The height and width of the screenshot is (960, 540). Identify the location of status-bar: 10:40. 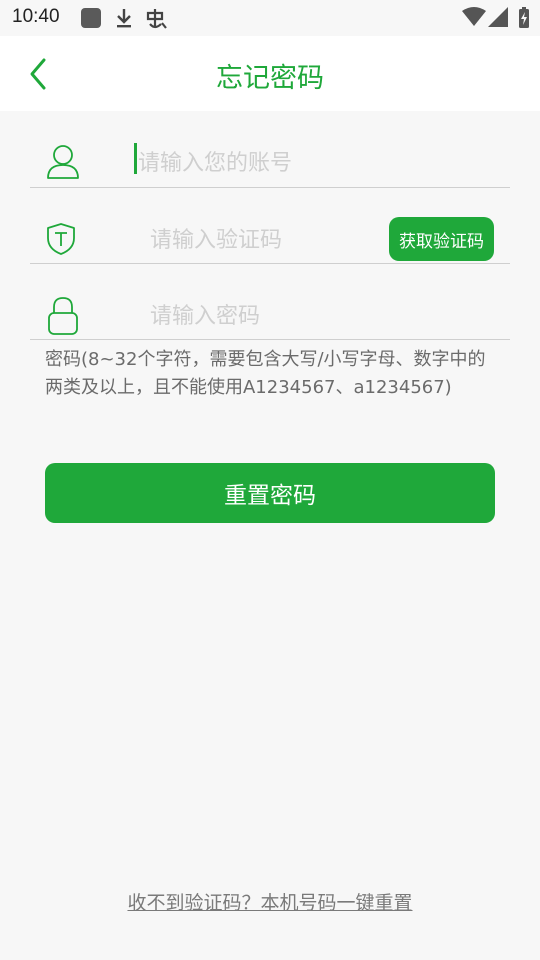
(270, 18).